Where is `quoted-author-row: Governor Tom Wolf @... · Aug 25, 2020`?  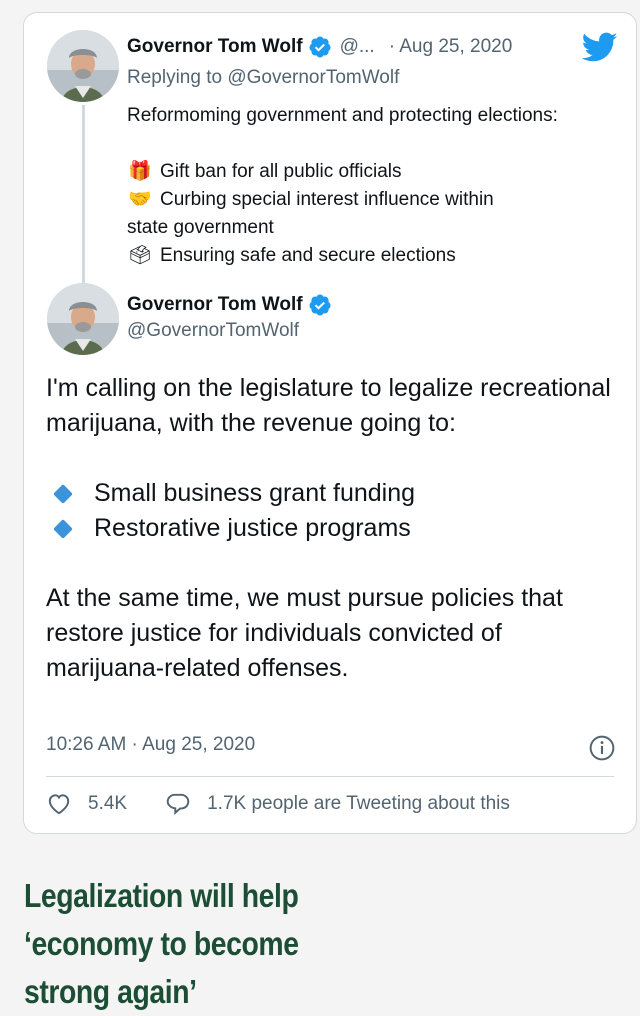
quoted-author-row: Governor Tom Wolf @... · Aug 25, 2020 is located at coordinates (319, 47).